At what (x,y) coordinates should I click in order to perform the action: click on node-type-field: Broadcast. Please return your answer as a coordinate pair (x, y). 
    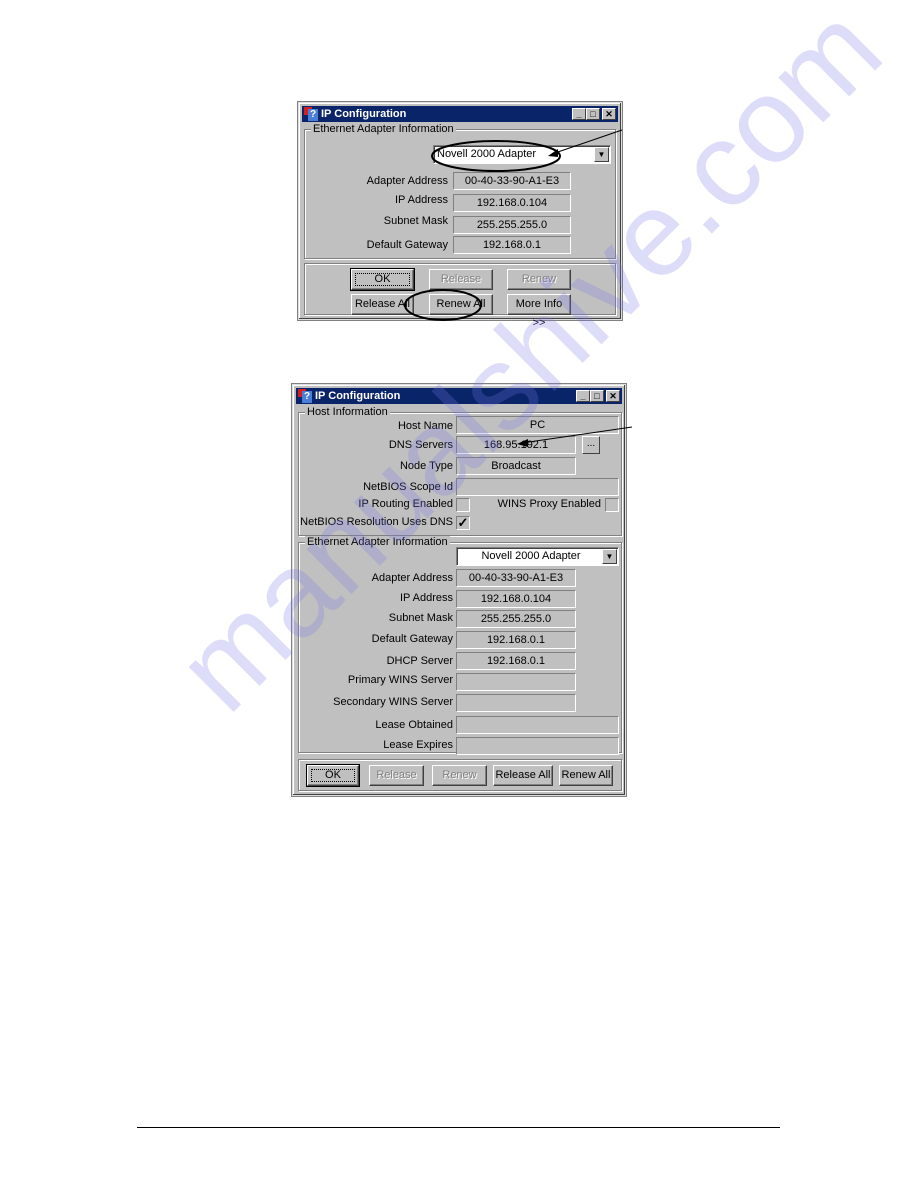
    Looking at the image, I should click on (516, 466).